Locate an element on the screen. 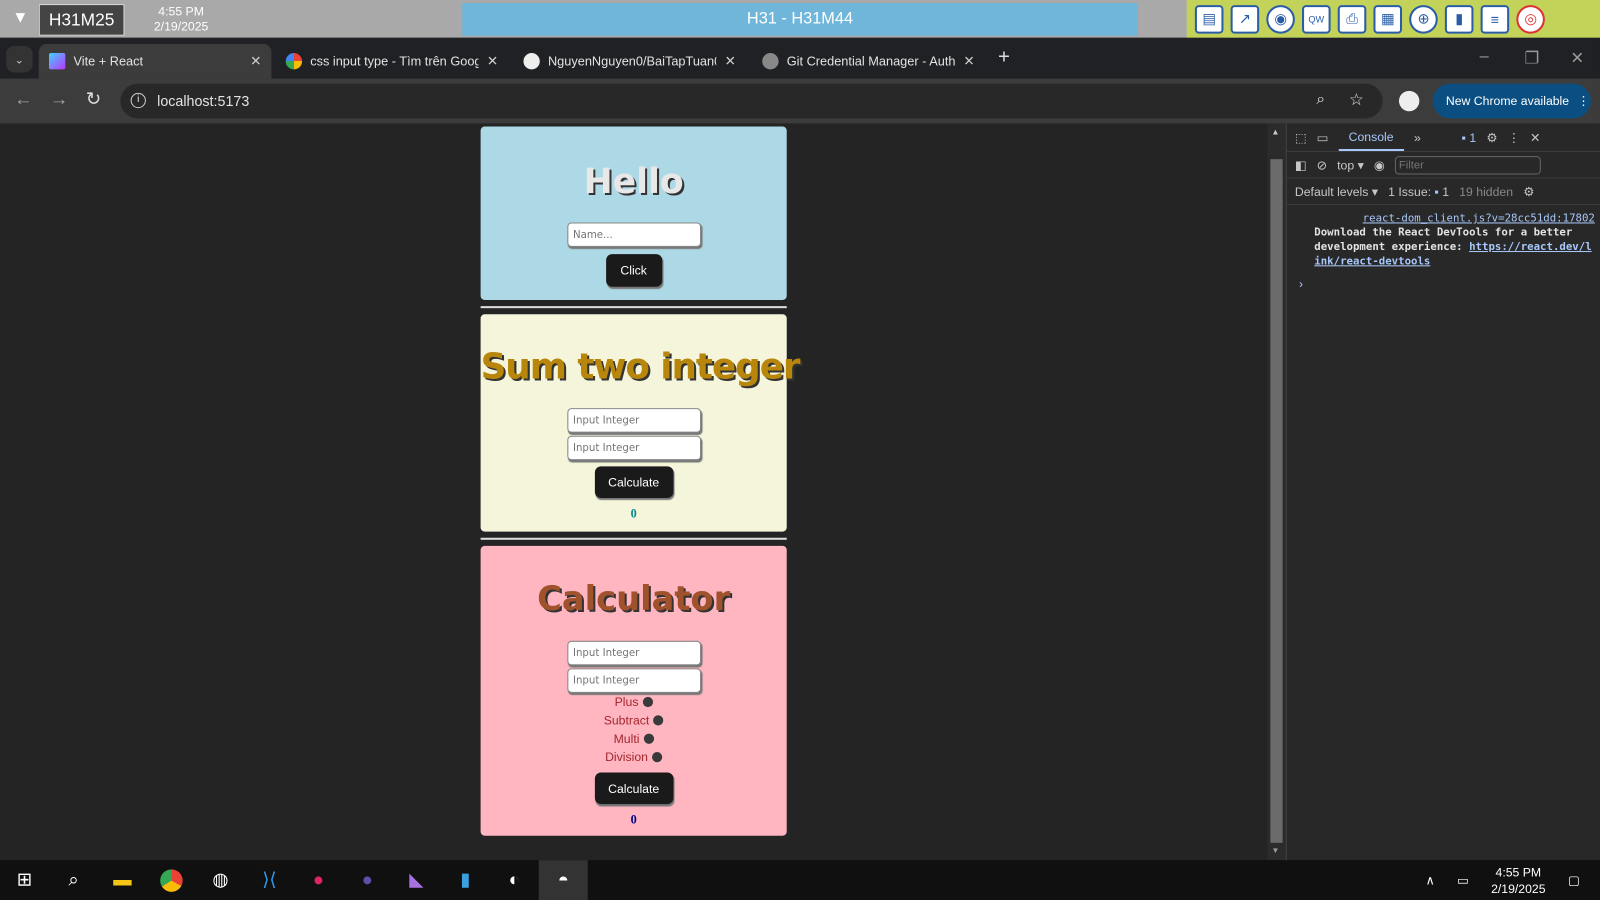  zoom-icon: ⌕ is located at coordinates (1320, 99).